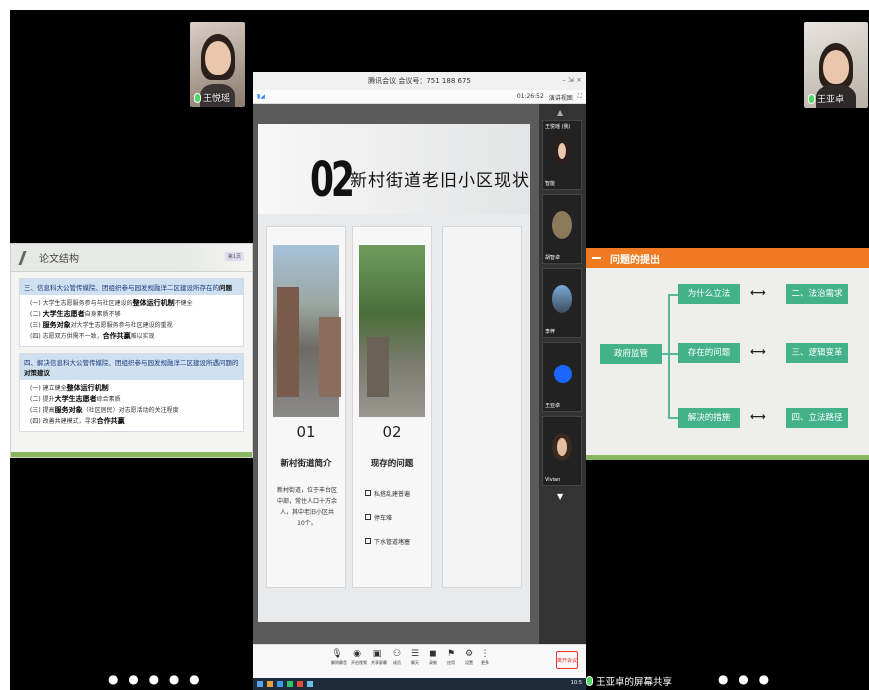 The width and height of the screenshot is (869, 690). Describe the element at coordinates (101, 325) in the screenshot. I see `list-item: (三) 服务对象对大学生志愿服务参与社区建设的重视` at that location.